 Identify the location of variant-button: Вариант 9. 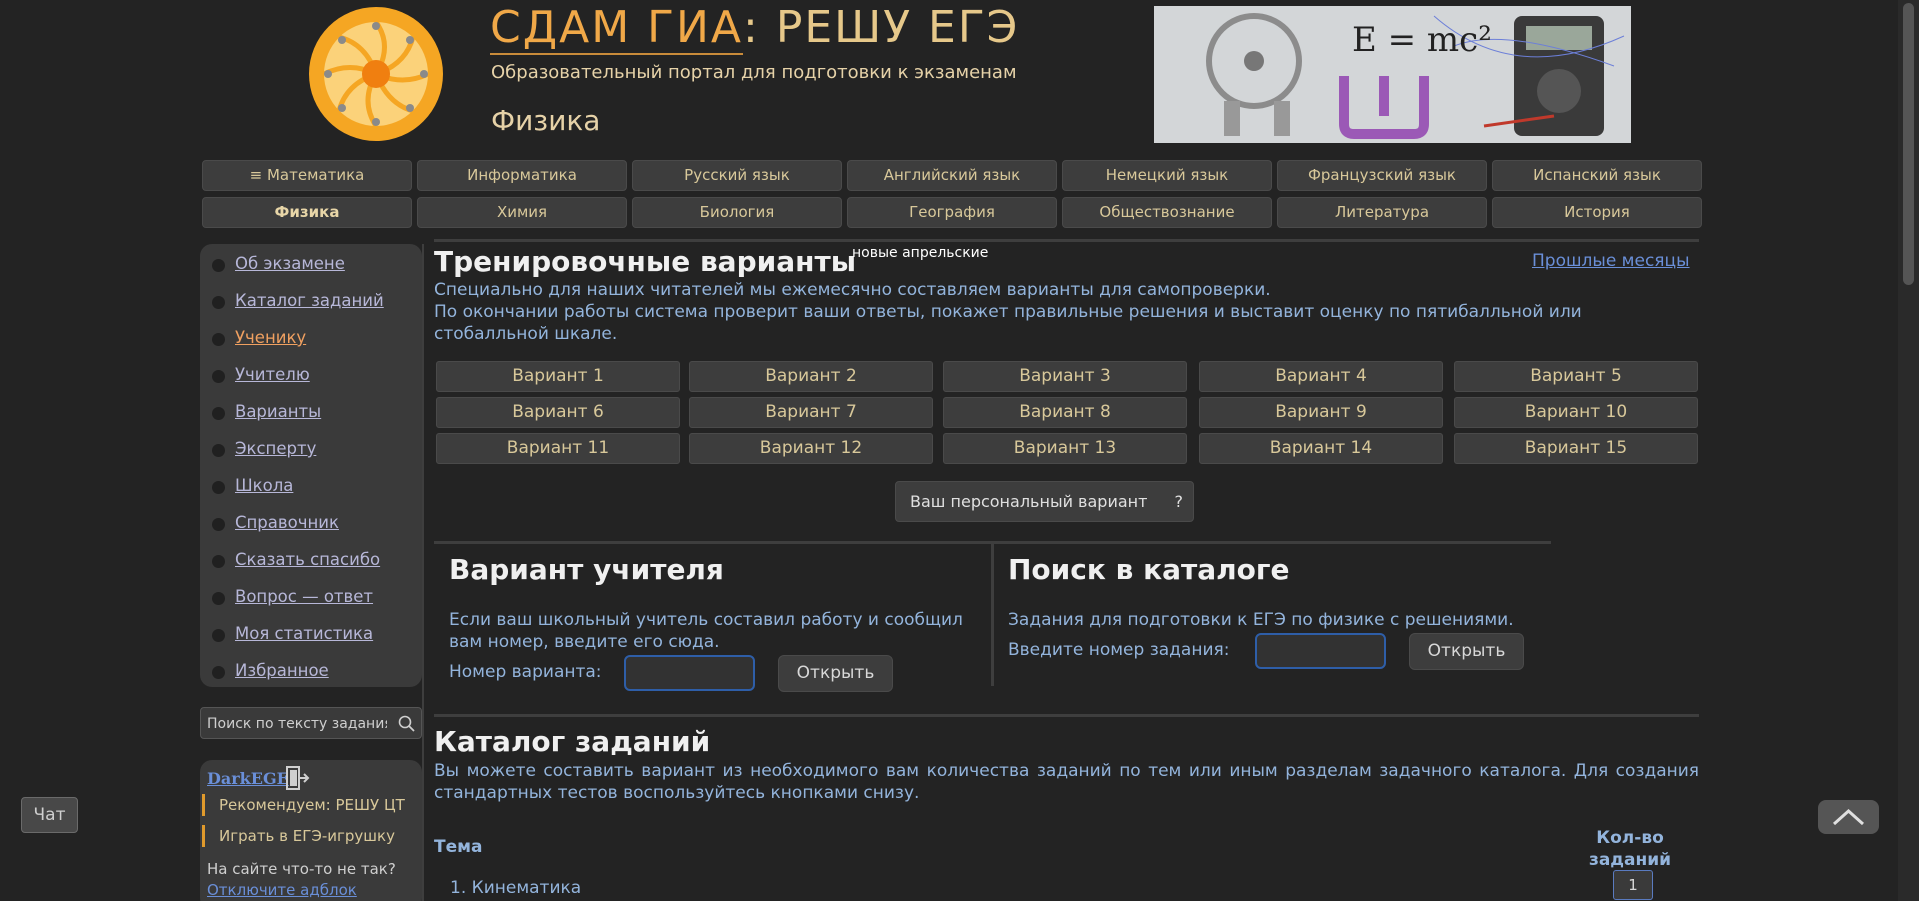
(1321, 412).